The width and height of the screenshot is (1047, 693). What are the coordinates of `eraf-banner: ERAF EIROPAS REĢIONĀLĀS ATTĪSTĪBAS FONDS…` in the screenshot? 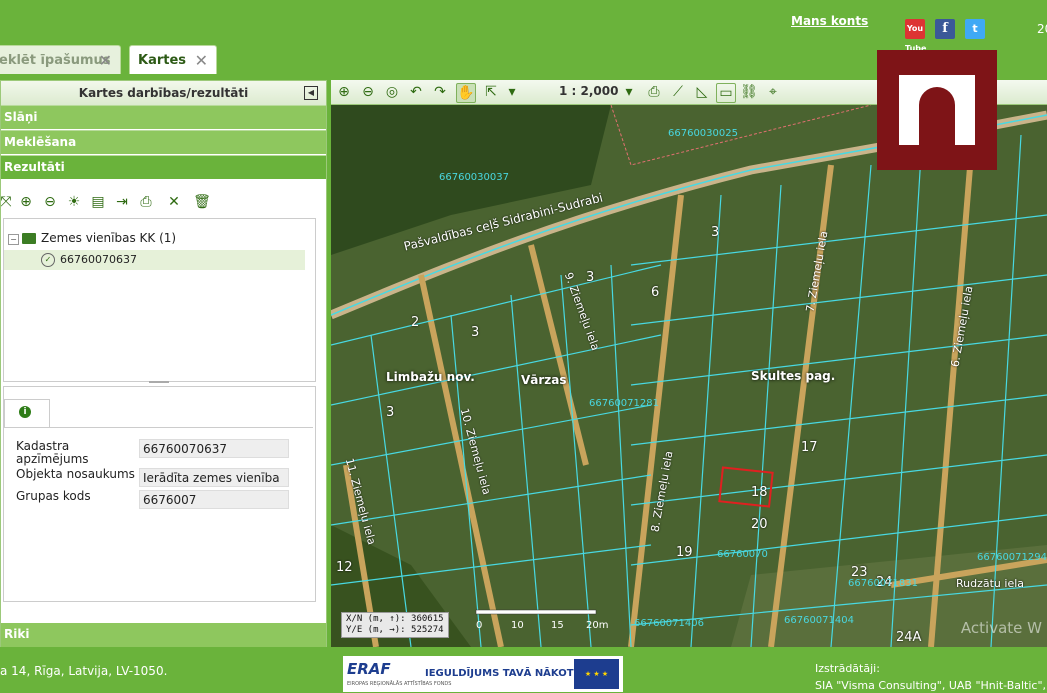 It's located at (483, 674).